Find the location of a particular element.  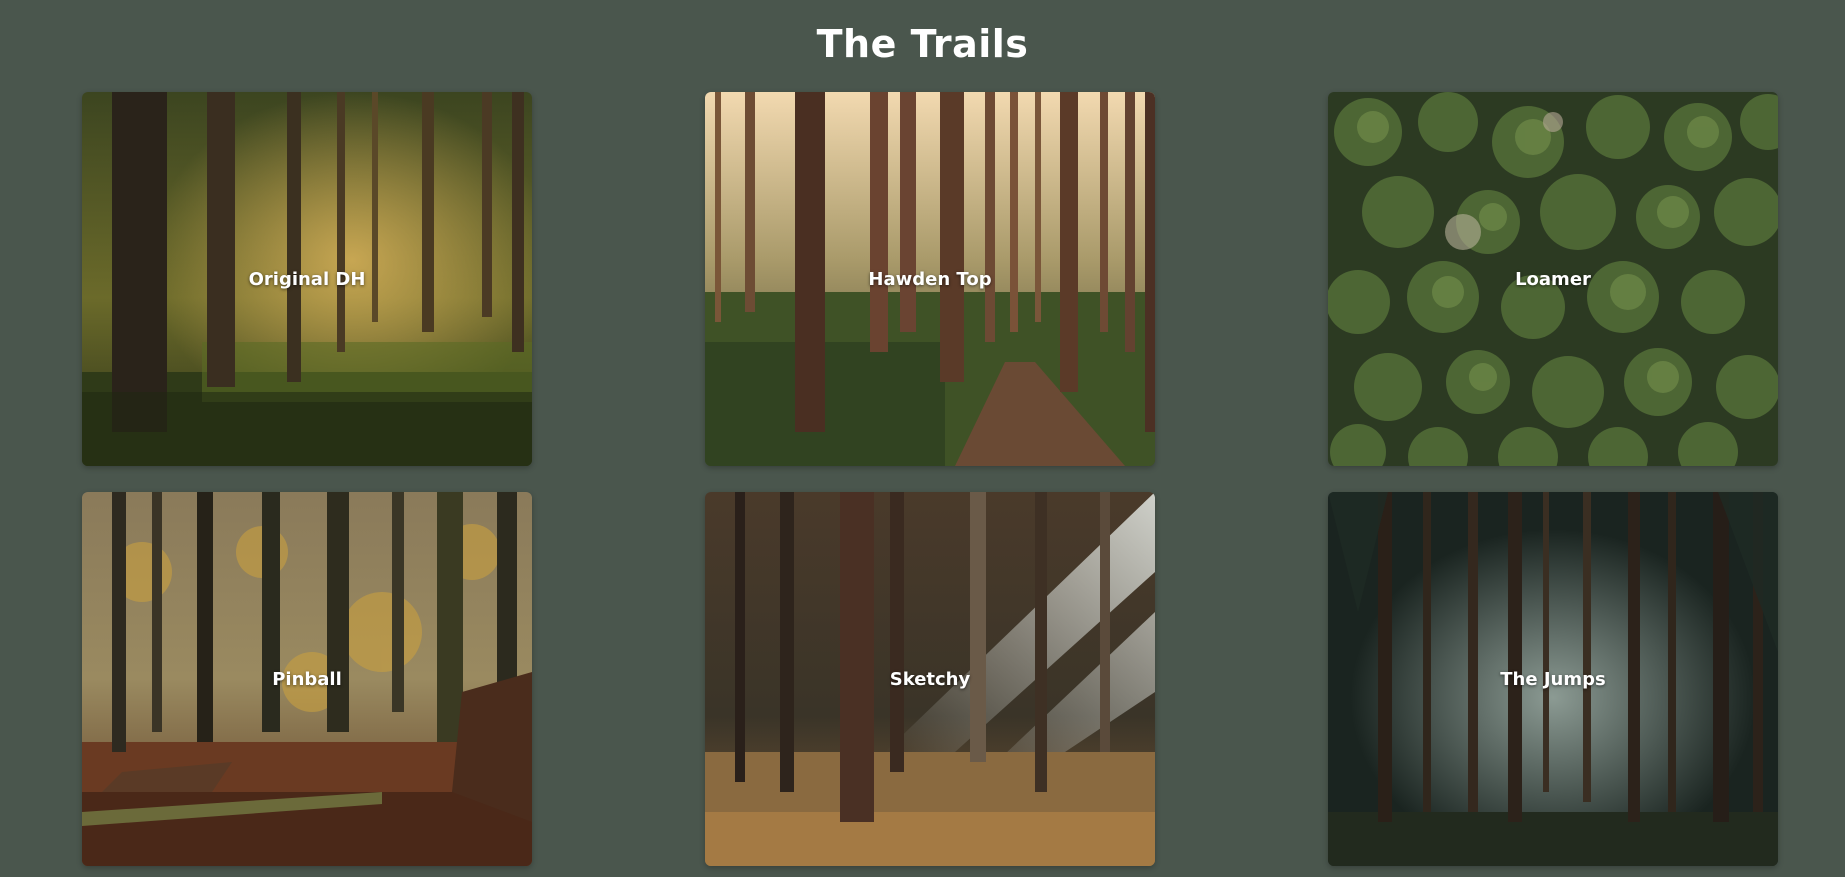

trail-card-the-jumps: The Jumps is located at coordinates (1553, 679).